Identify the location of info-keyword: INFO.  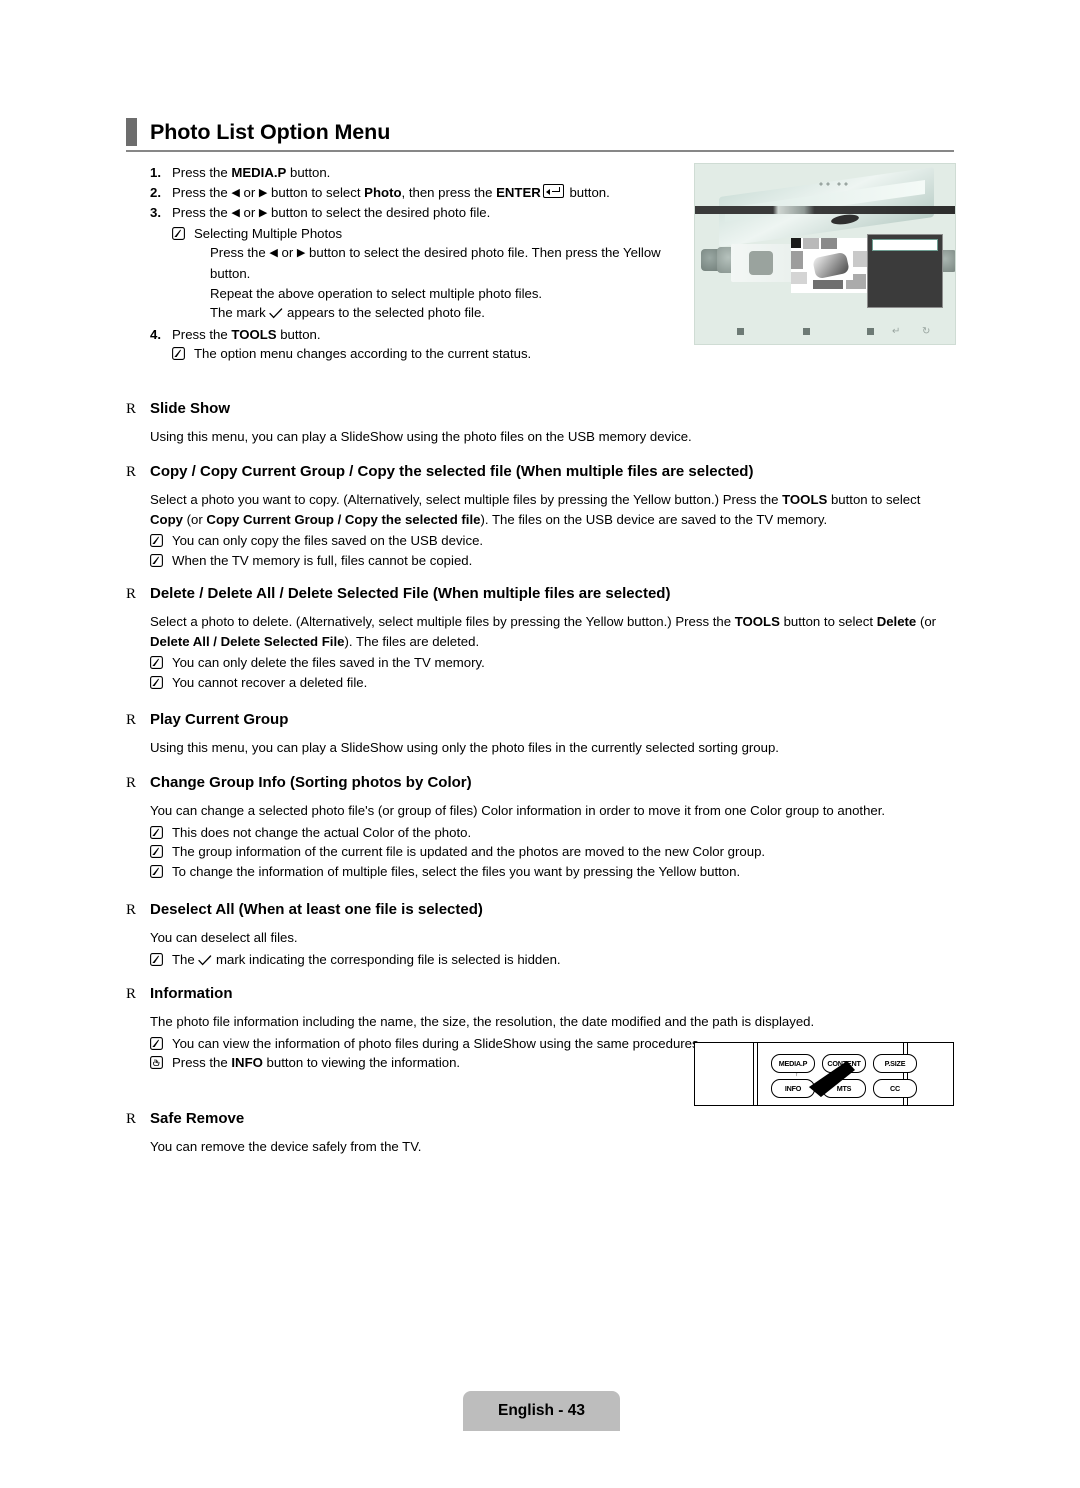
(247, 1063).